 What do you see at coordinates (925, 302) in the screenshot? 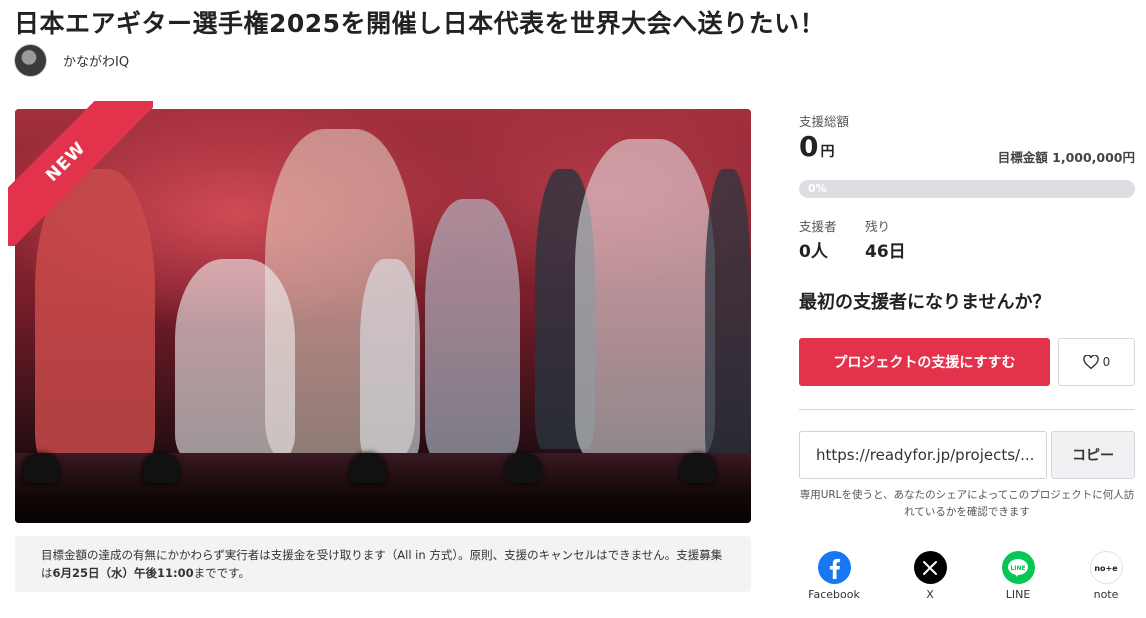
I see `first-supporter-prompt: 最初の支援者になりませんか？` at bounding box center [925, 302].